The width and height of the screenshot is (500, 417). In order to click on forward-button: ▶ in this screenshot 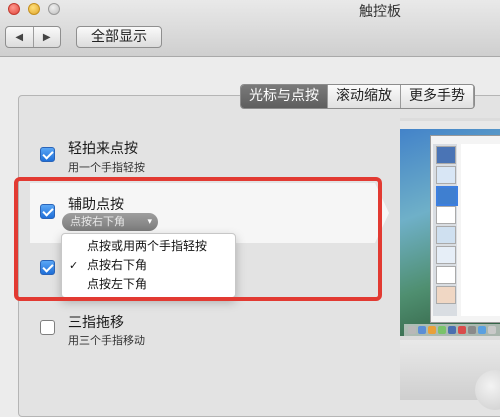, I will do `click(47, 37)`.